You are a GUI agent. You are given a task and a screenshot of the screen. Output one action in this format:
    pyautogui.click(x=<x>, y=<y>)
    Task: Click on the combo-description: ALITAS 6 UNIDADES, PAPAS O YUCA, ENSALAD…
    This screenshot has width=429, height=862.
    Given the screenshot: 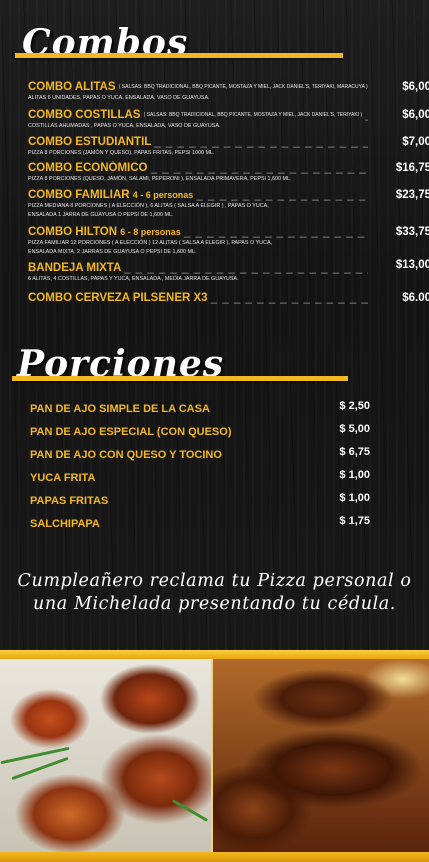 What is the action you would take?
    pyautogui.click(x=119, y=98)
    